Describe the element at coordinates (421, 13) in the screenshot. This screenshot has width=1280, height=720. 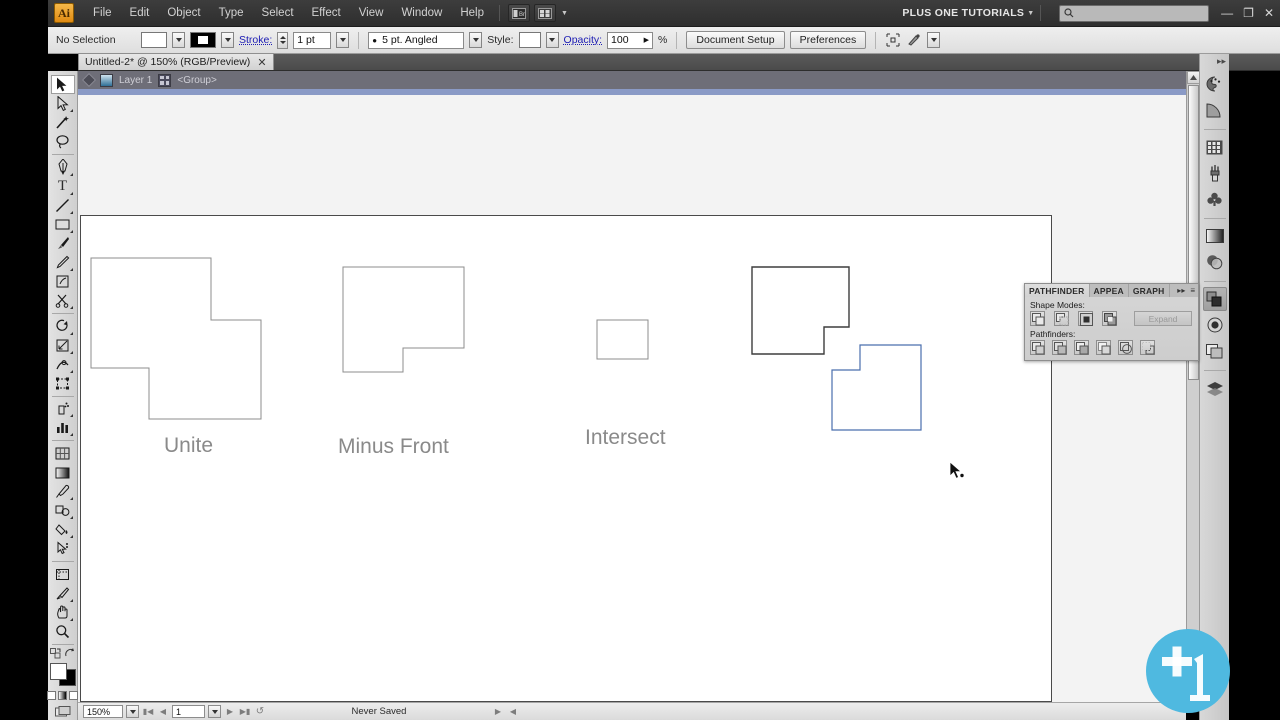
I see `menu-item-window: Window` at that location.